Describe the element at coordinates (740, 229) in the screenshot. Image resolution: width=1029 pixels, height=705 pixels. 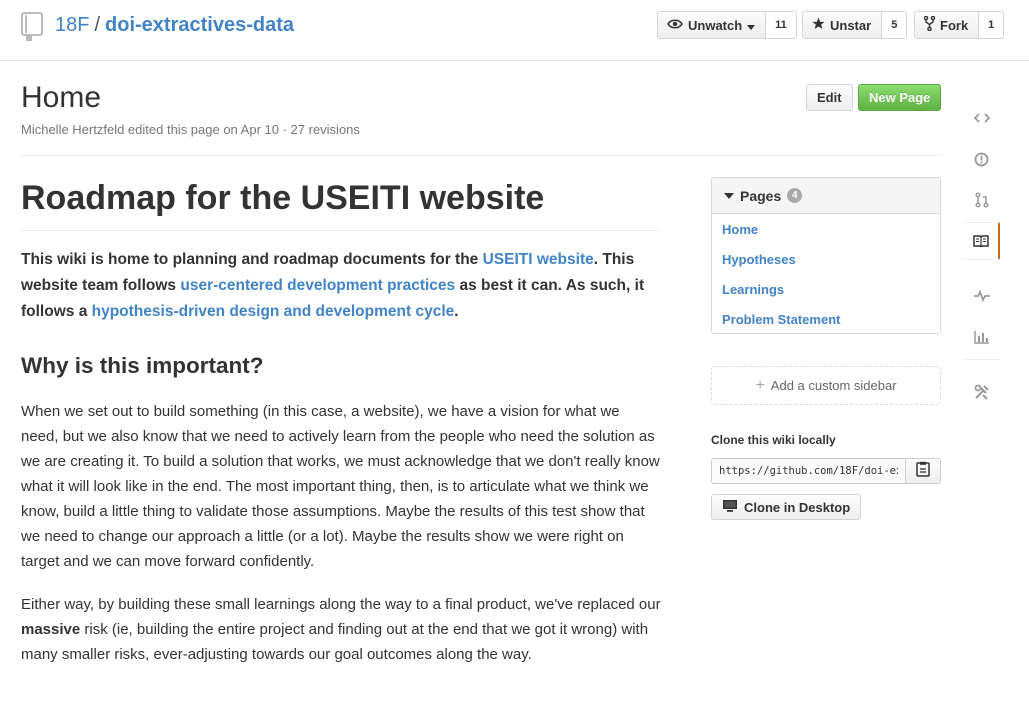
I see `page-link-label: Home` at that location.